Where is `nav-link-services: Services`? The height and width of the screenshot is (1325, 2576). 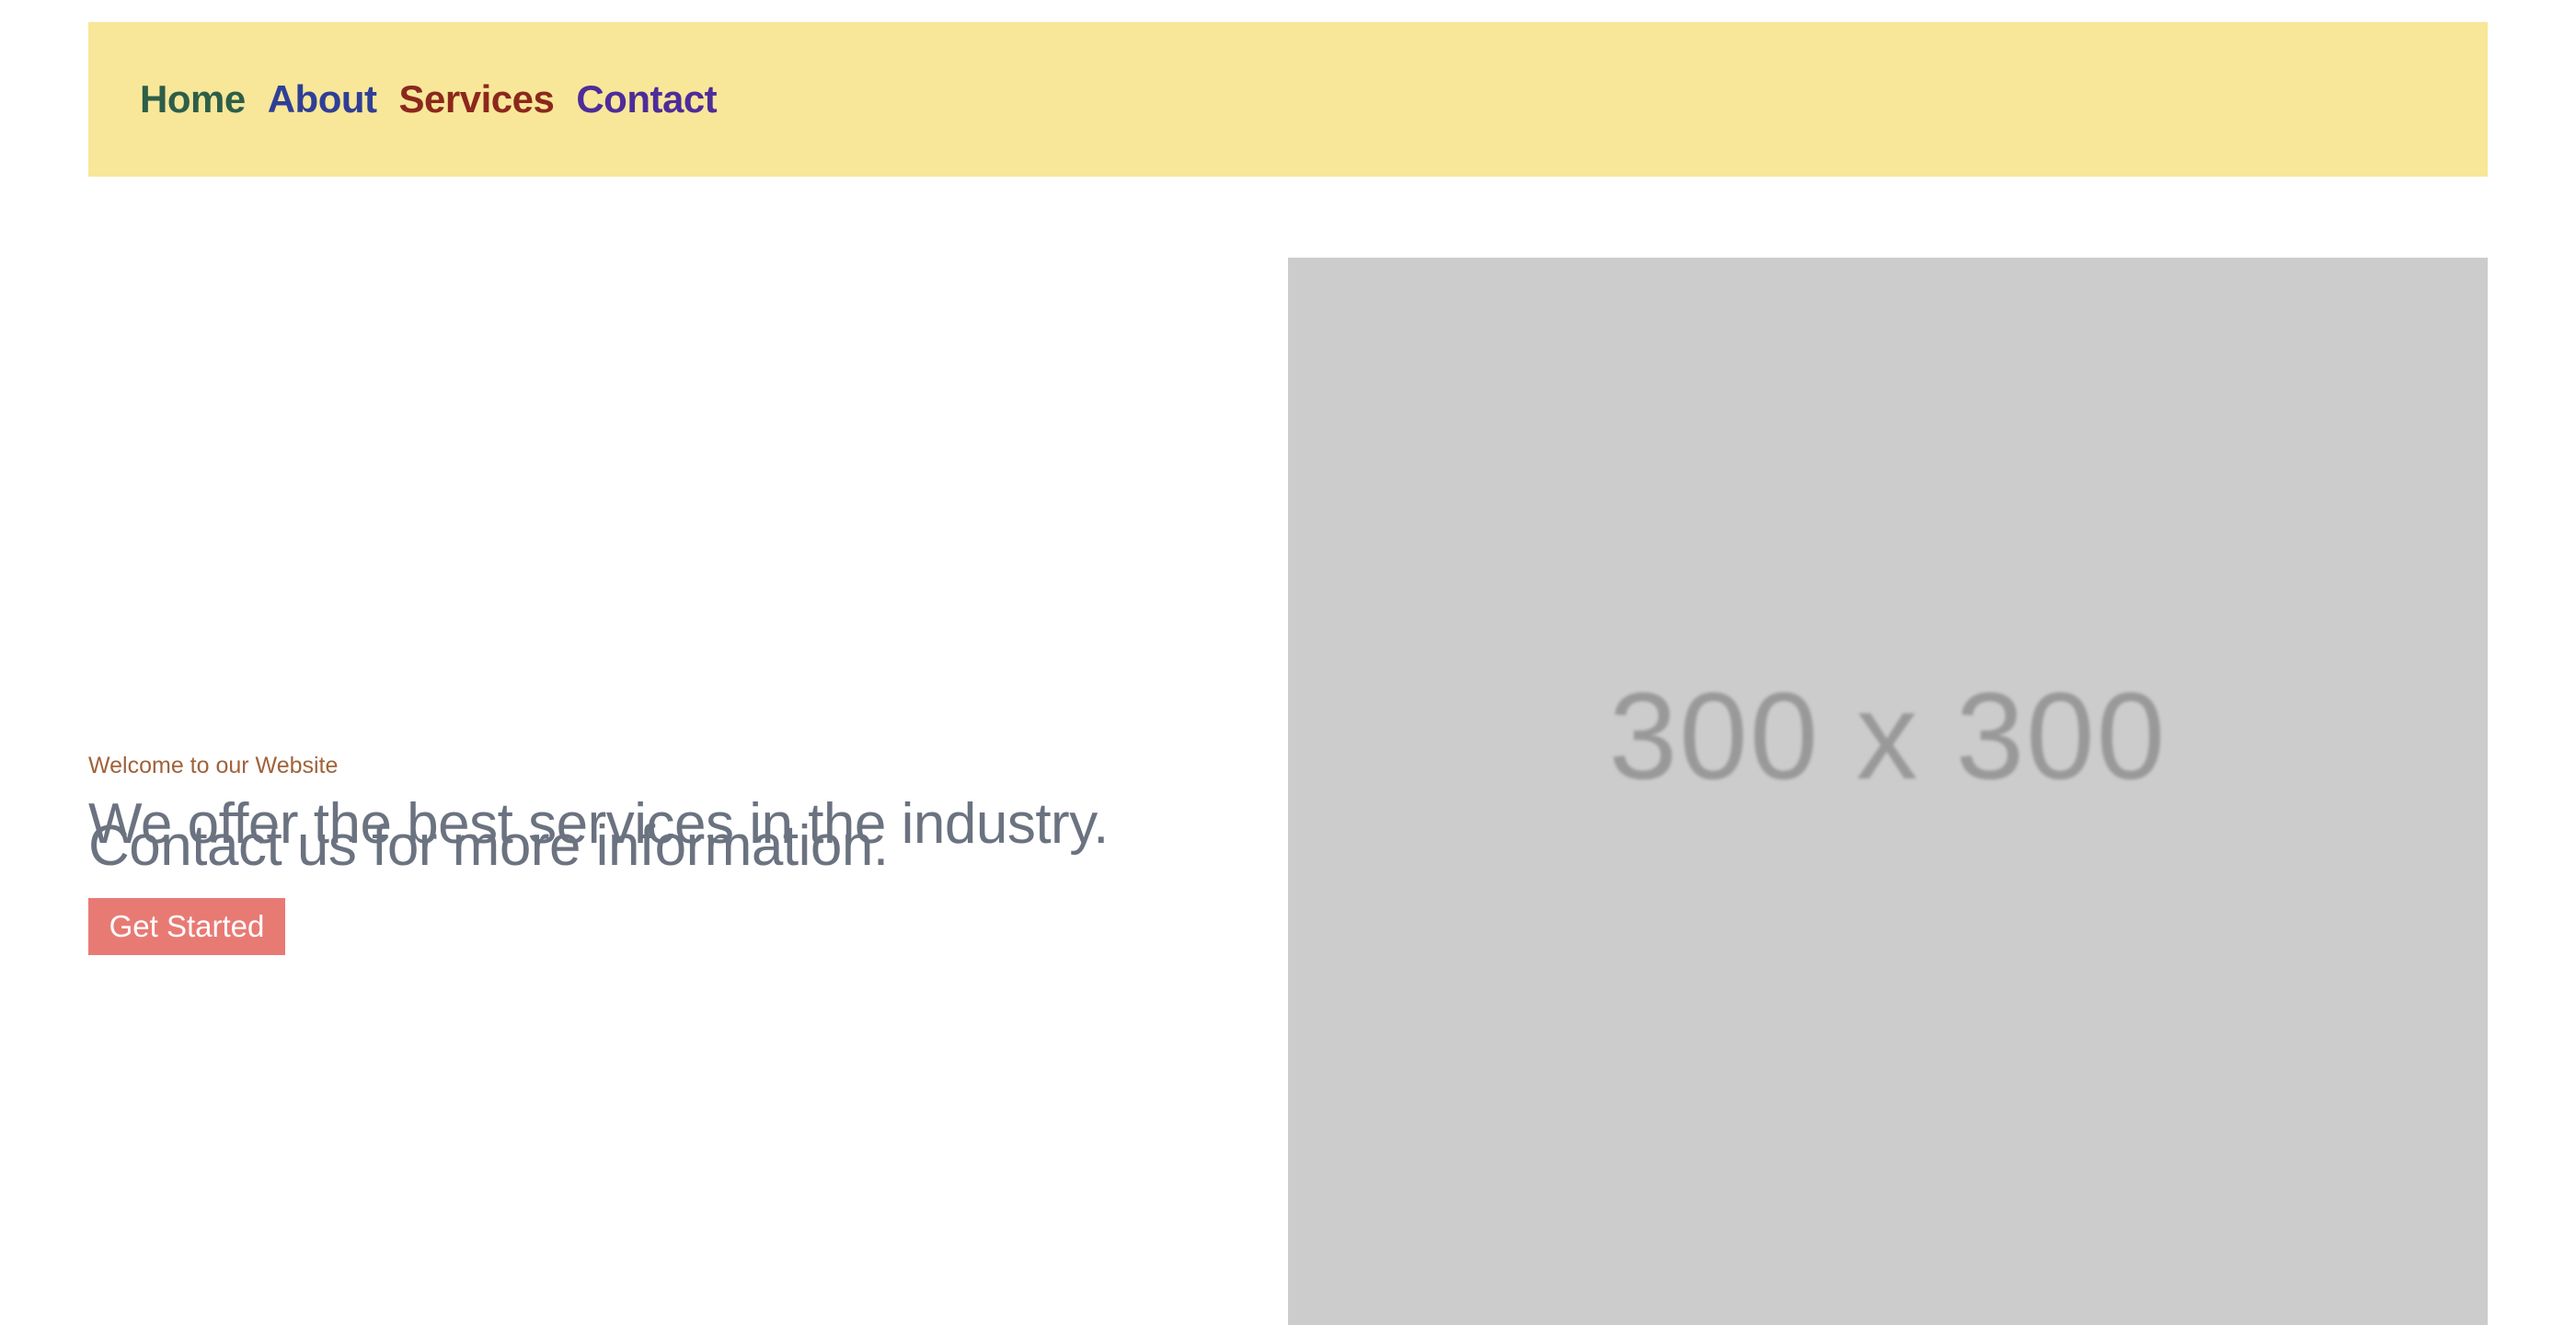 nav-link-services: Services is located at coordinates (477, 99).